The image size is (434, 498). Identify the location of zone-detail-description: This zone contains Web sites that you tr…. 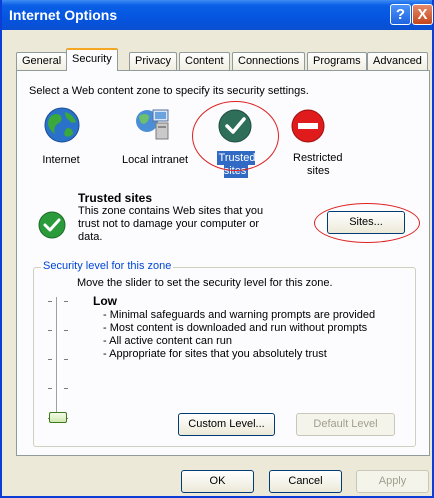
(170, 224).